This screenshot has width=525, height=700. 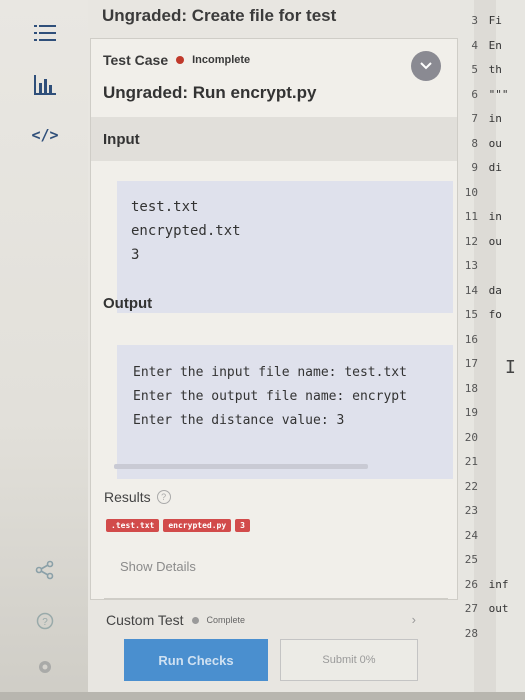 I want to click on custom-test-row: Custom Test Complete, so click(x=175, y=620).